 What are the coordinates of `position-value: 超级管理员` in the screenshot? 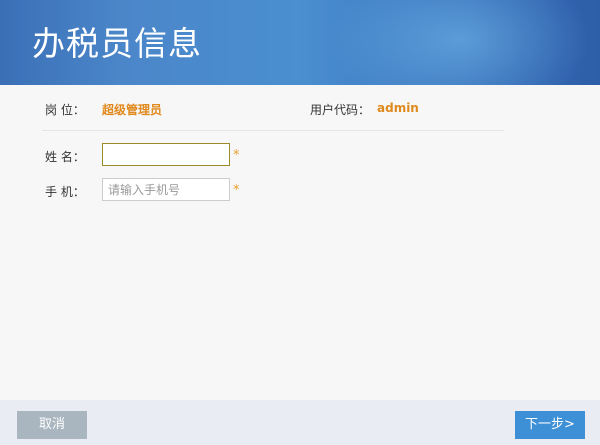 It's located at (132, 110).